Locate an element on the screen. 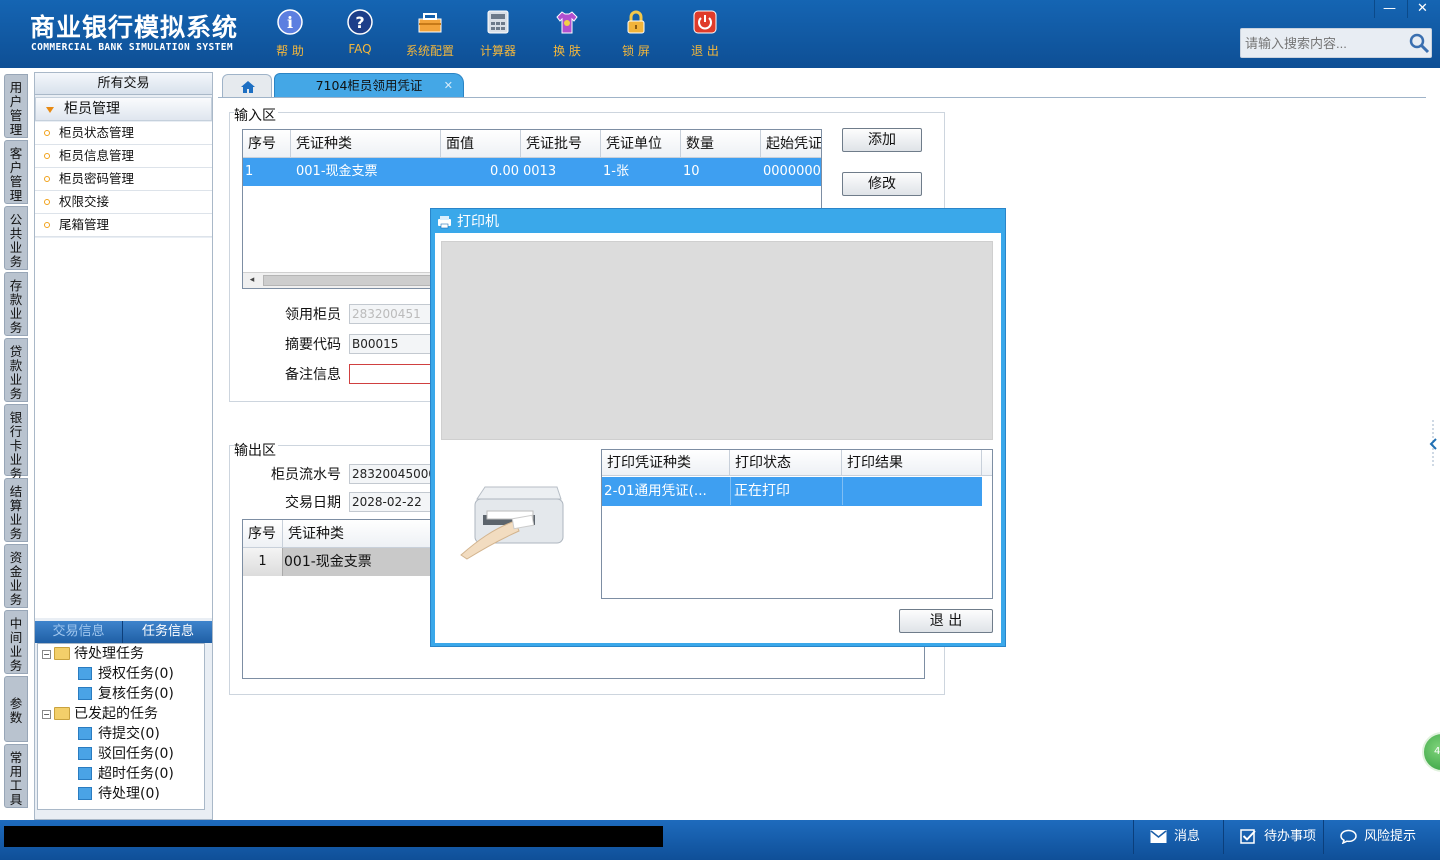  help-button: i 帮 助 is located at coordinates (290, 35).